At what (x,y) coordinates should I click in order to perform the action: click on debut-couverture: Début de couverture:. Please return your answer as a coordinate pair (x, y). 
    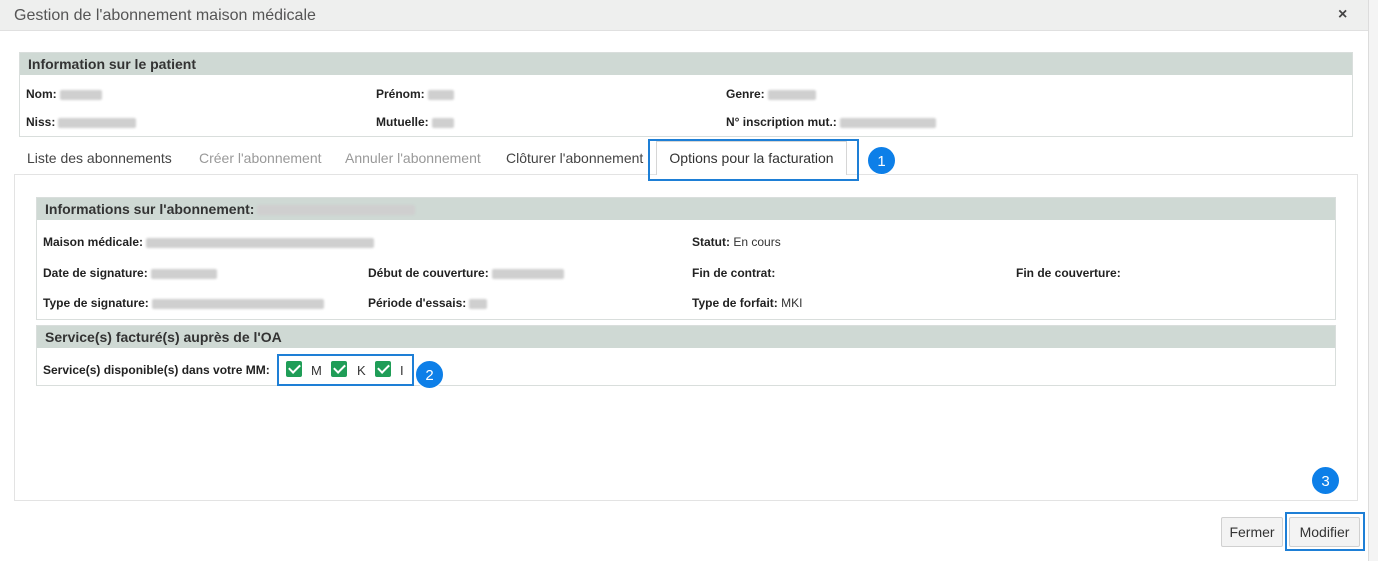
    Looking at the image, I should click on (466, 273).